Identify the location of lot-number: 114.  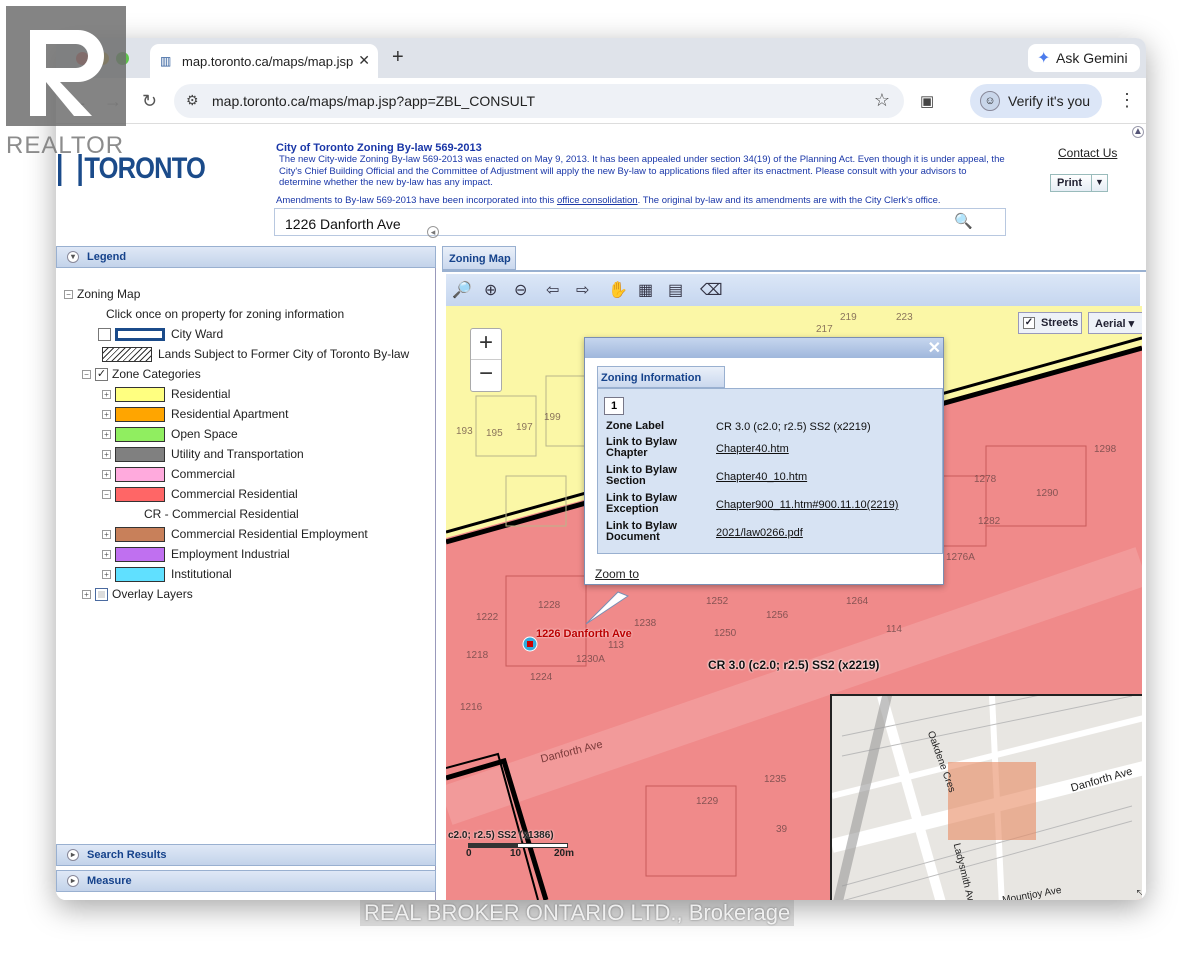
(894, 629).